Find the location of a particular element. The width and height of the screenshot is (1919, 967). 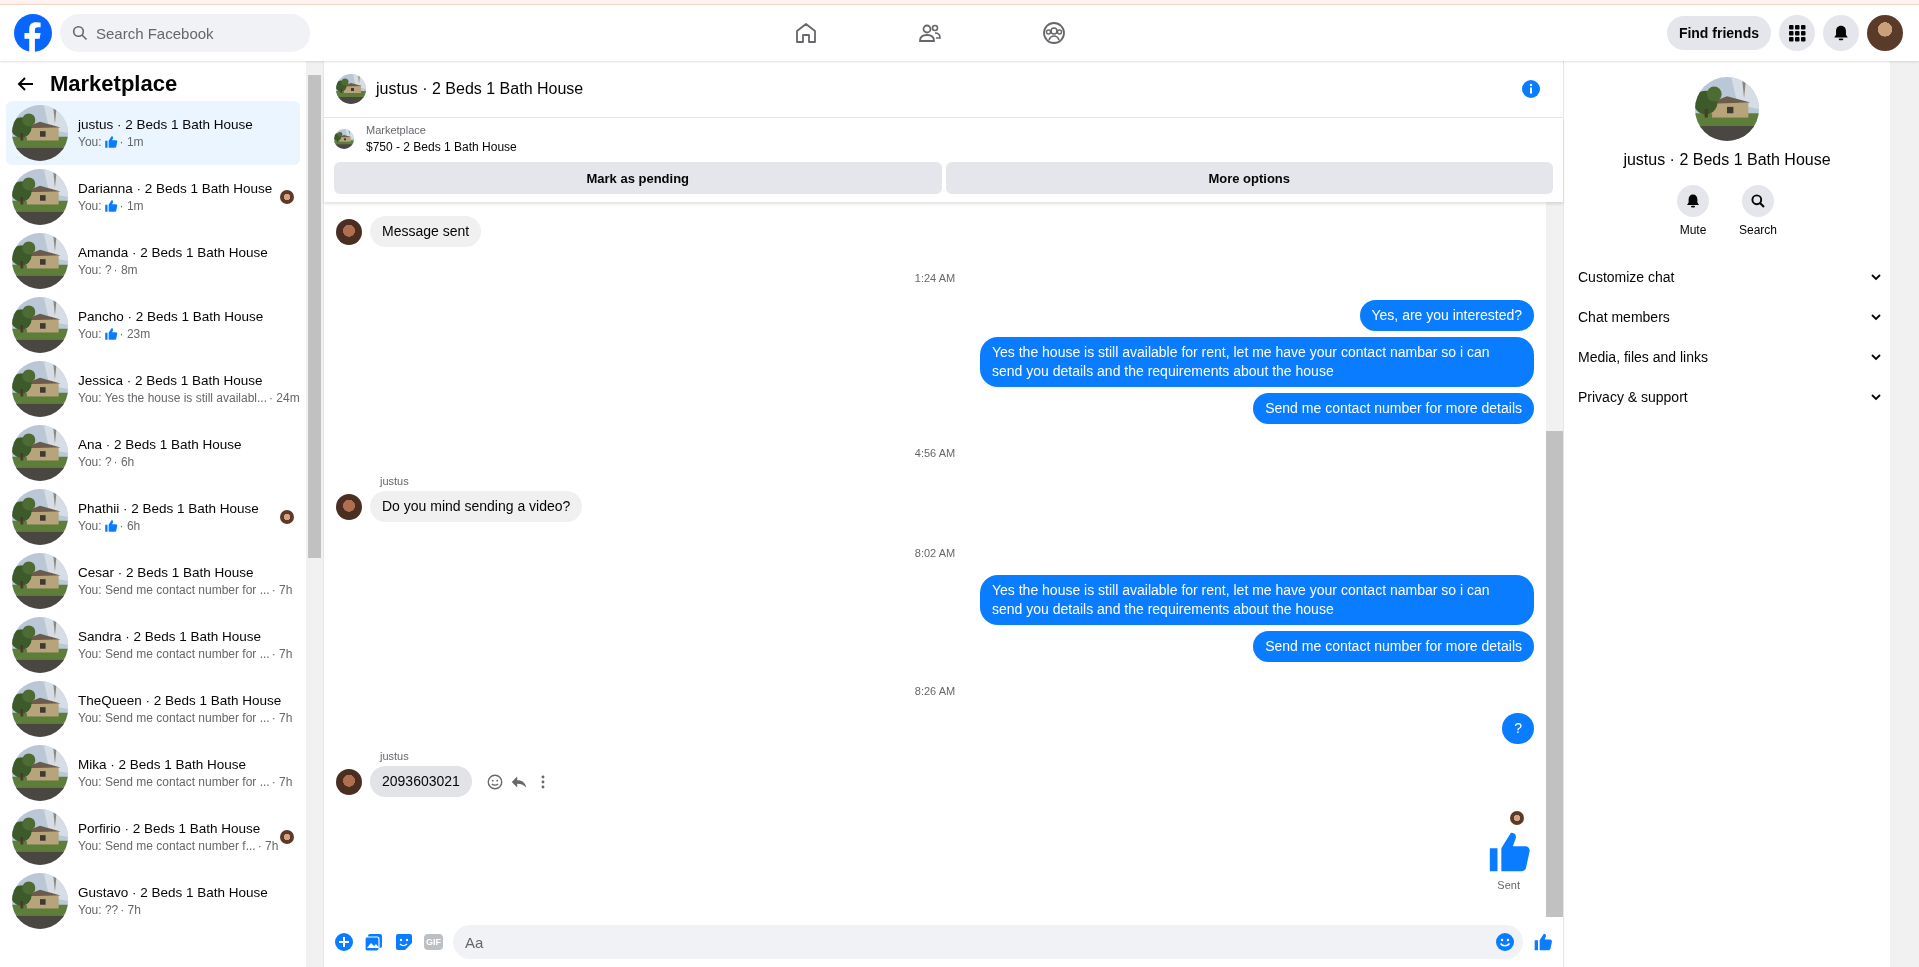

notifications-button is located at coordinates (1841, 33).